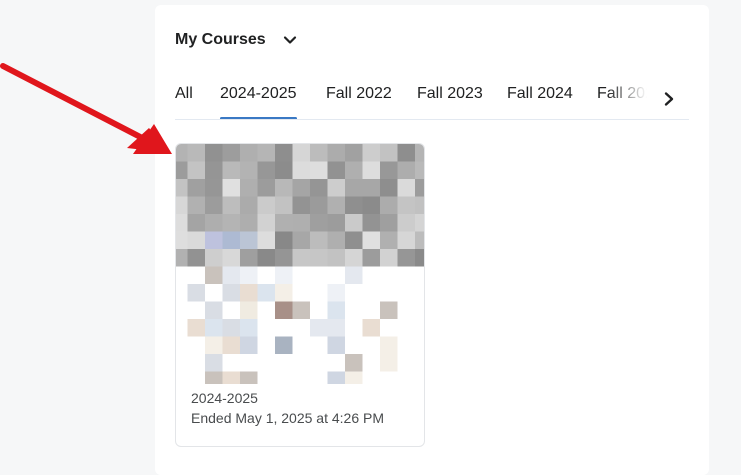 The image size is (741, 475). Describe the element at coordinates (540, 102) in the screenshot. I see `tab-fall-2024: Fall 2024` at that location.